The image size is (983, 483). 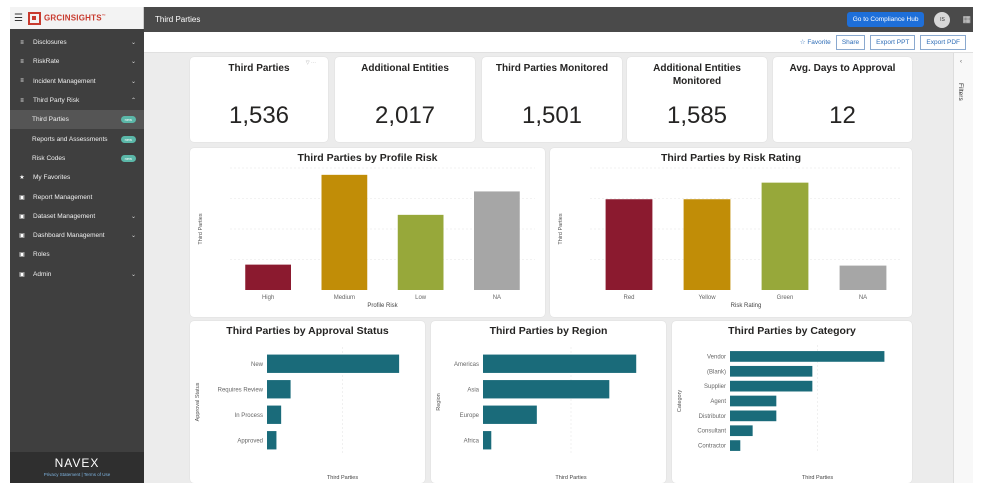 What do you see at coordinates (741, 431) in the screenshot?
I see `bar-consultant` at bounding box center [741, 431].